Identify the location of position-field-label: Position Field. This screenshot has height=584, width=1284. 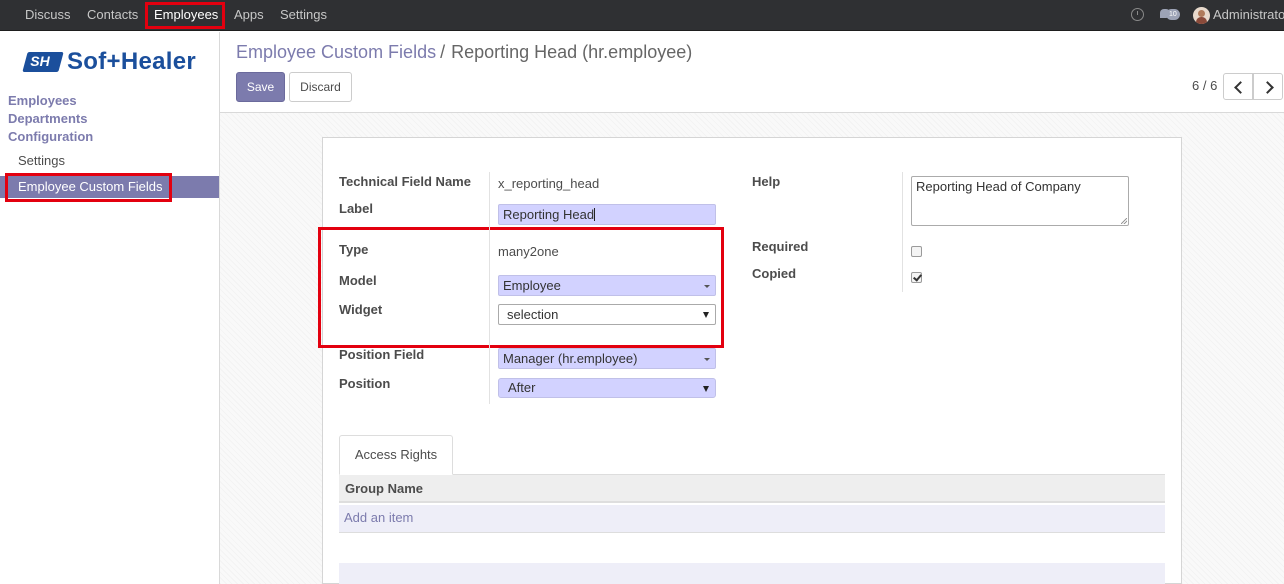
(382, 354).